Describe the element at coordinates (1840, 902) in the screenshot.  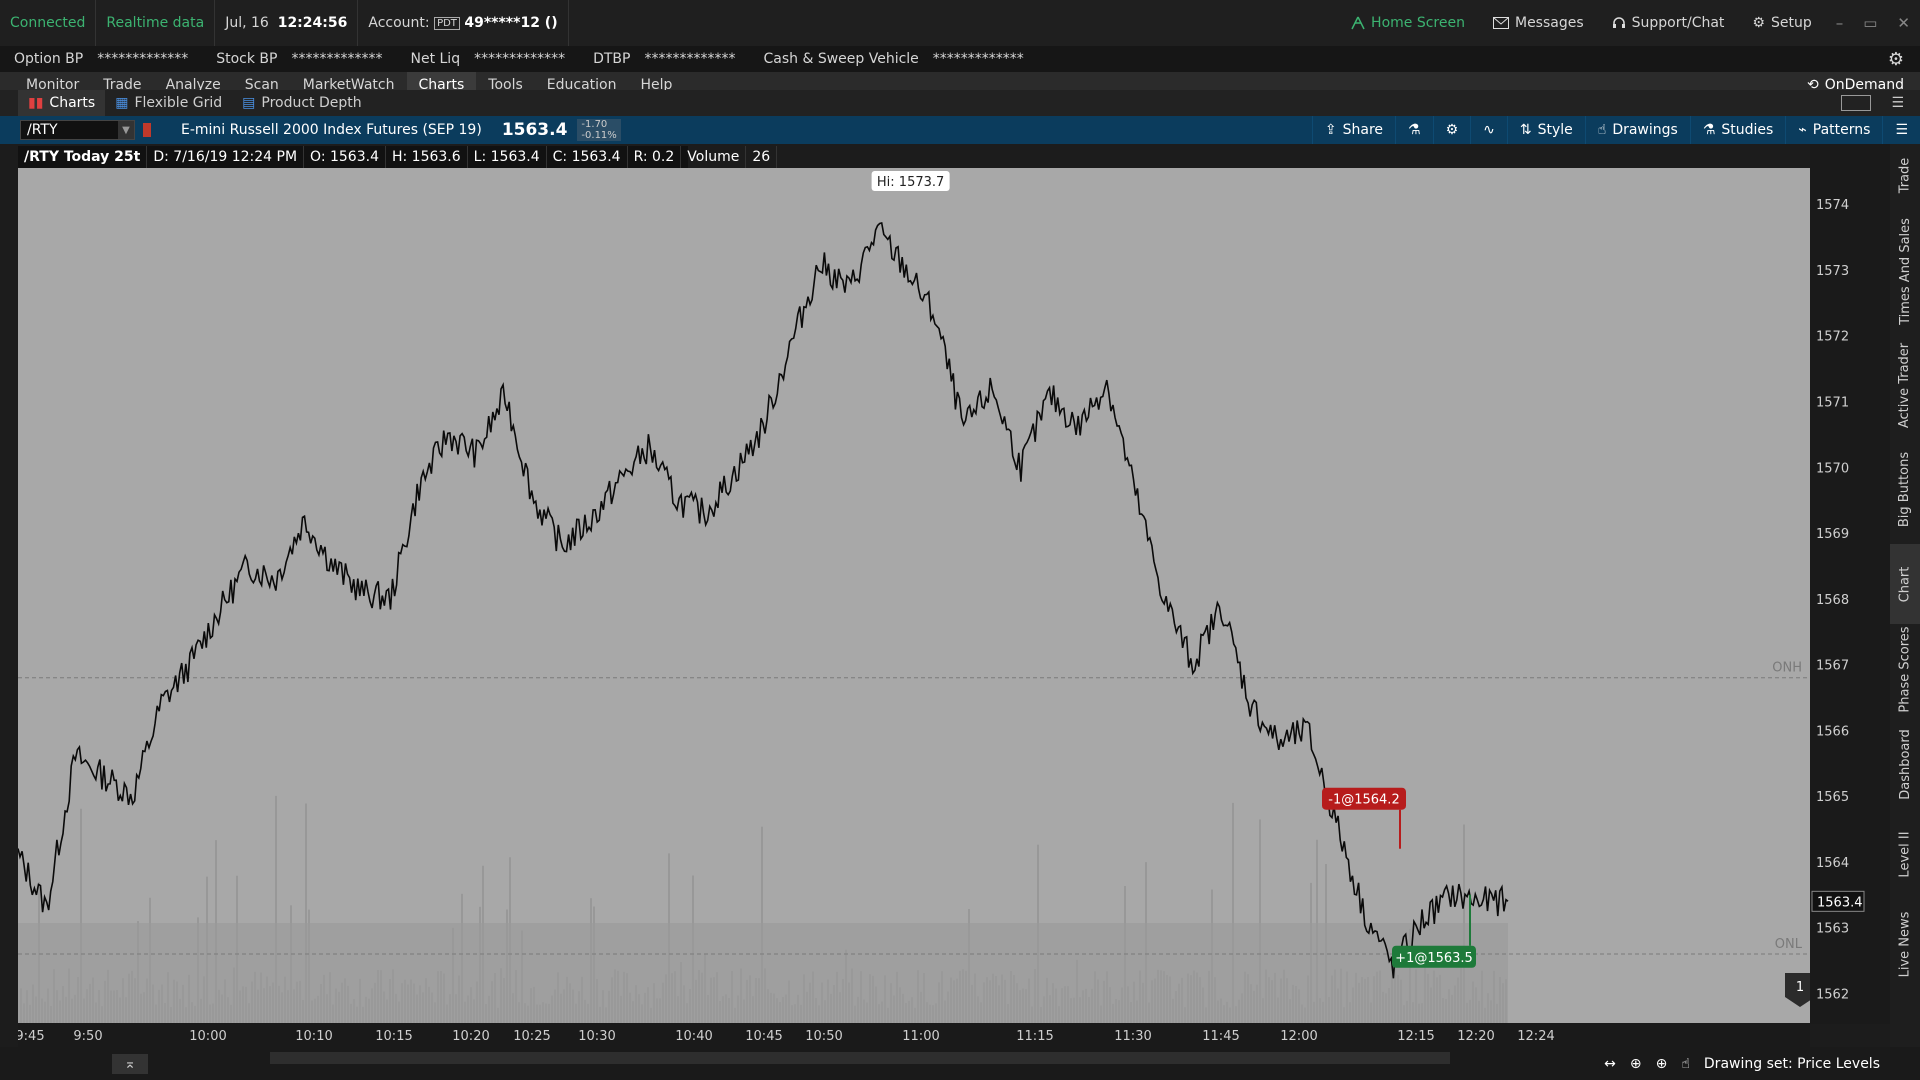
I see `last-price-marker-label: 1563.4` at that location.